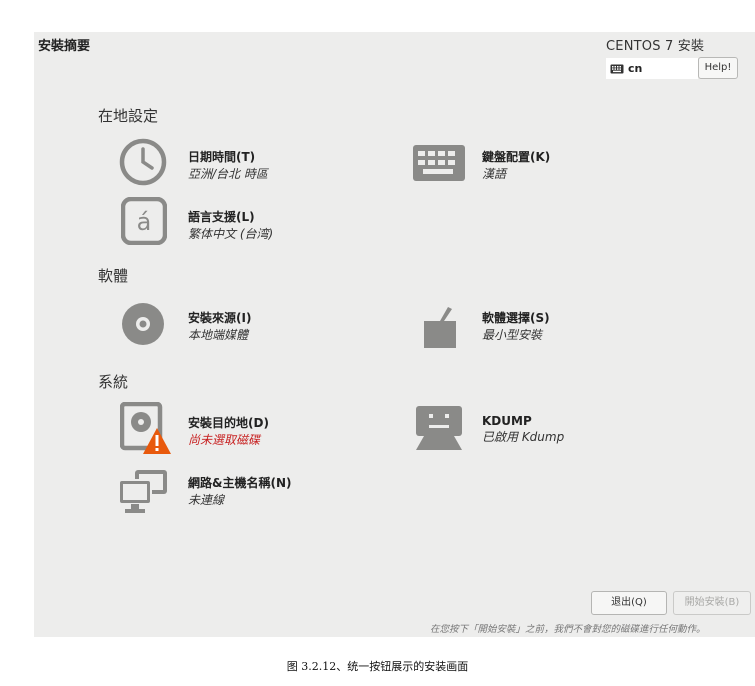 Image resolution: width=755 pixels, height=686 pixels. I want to click on product-title: CENTOS 7 安裝, so click(655, 46).